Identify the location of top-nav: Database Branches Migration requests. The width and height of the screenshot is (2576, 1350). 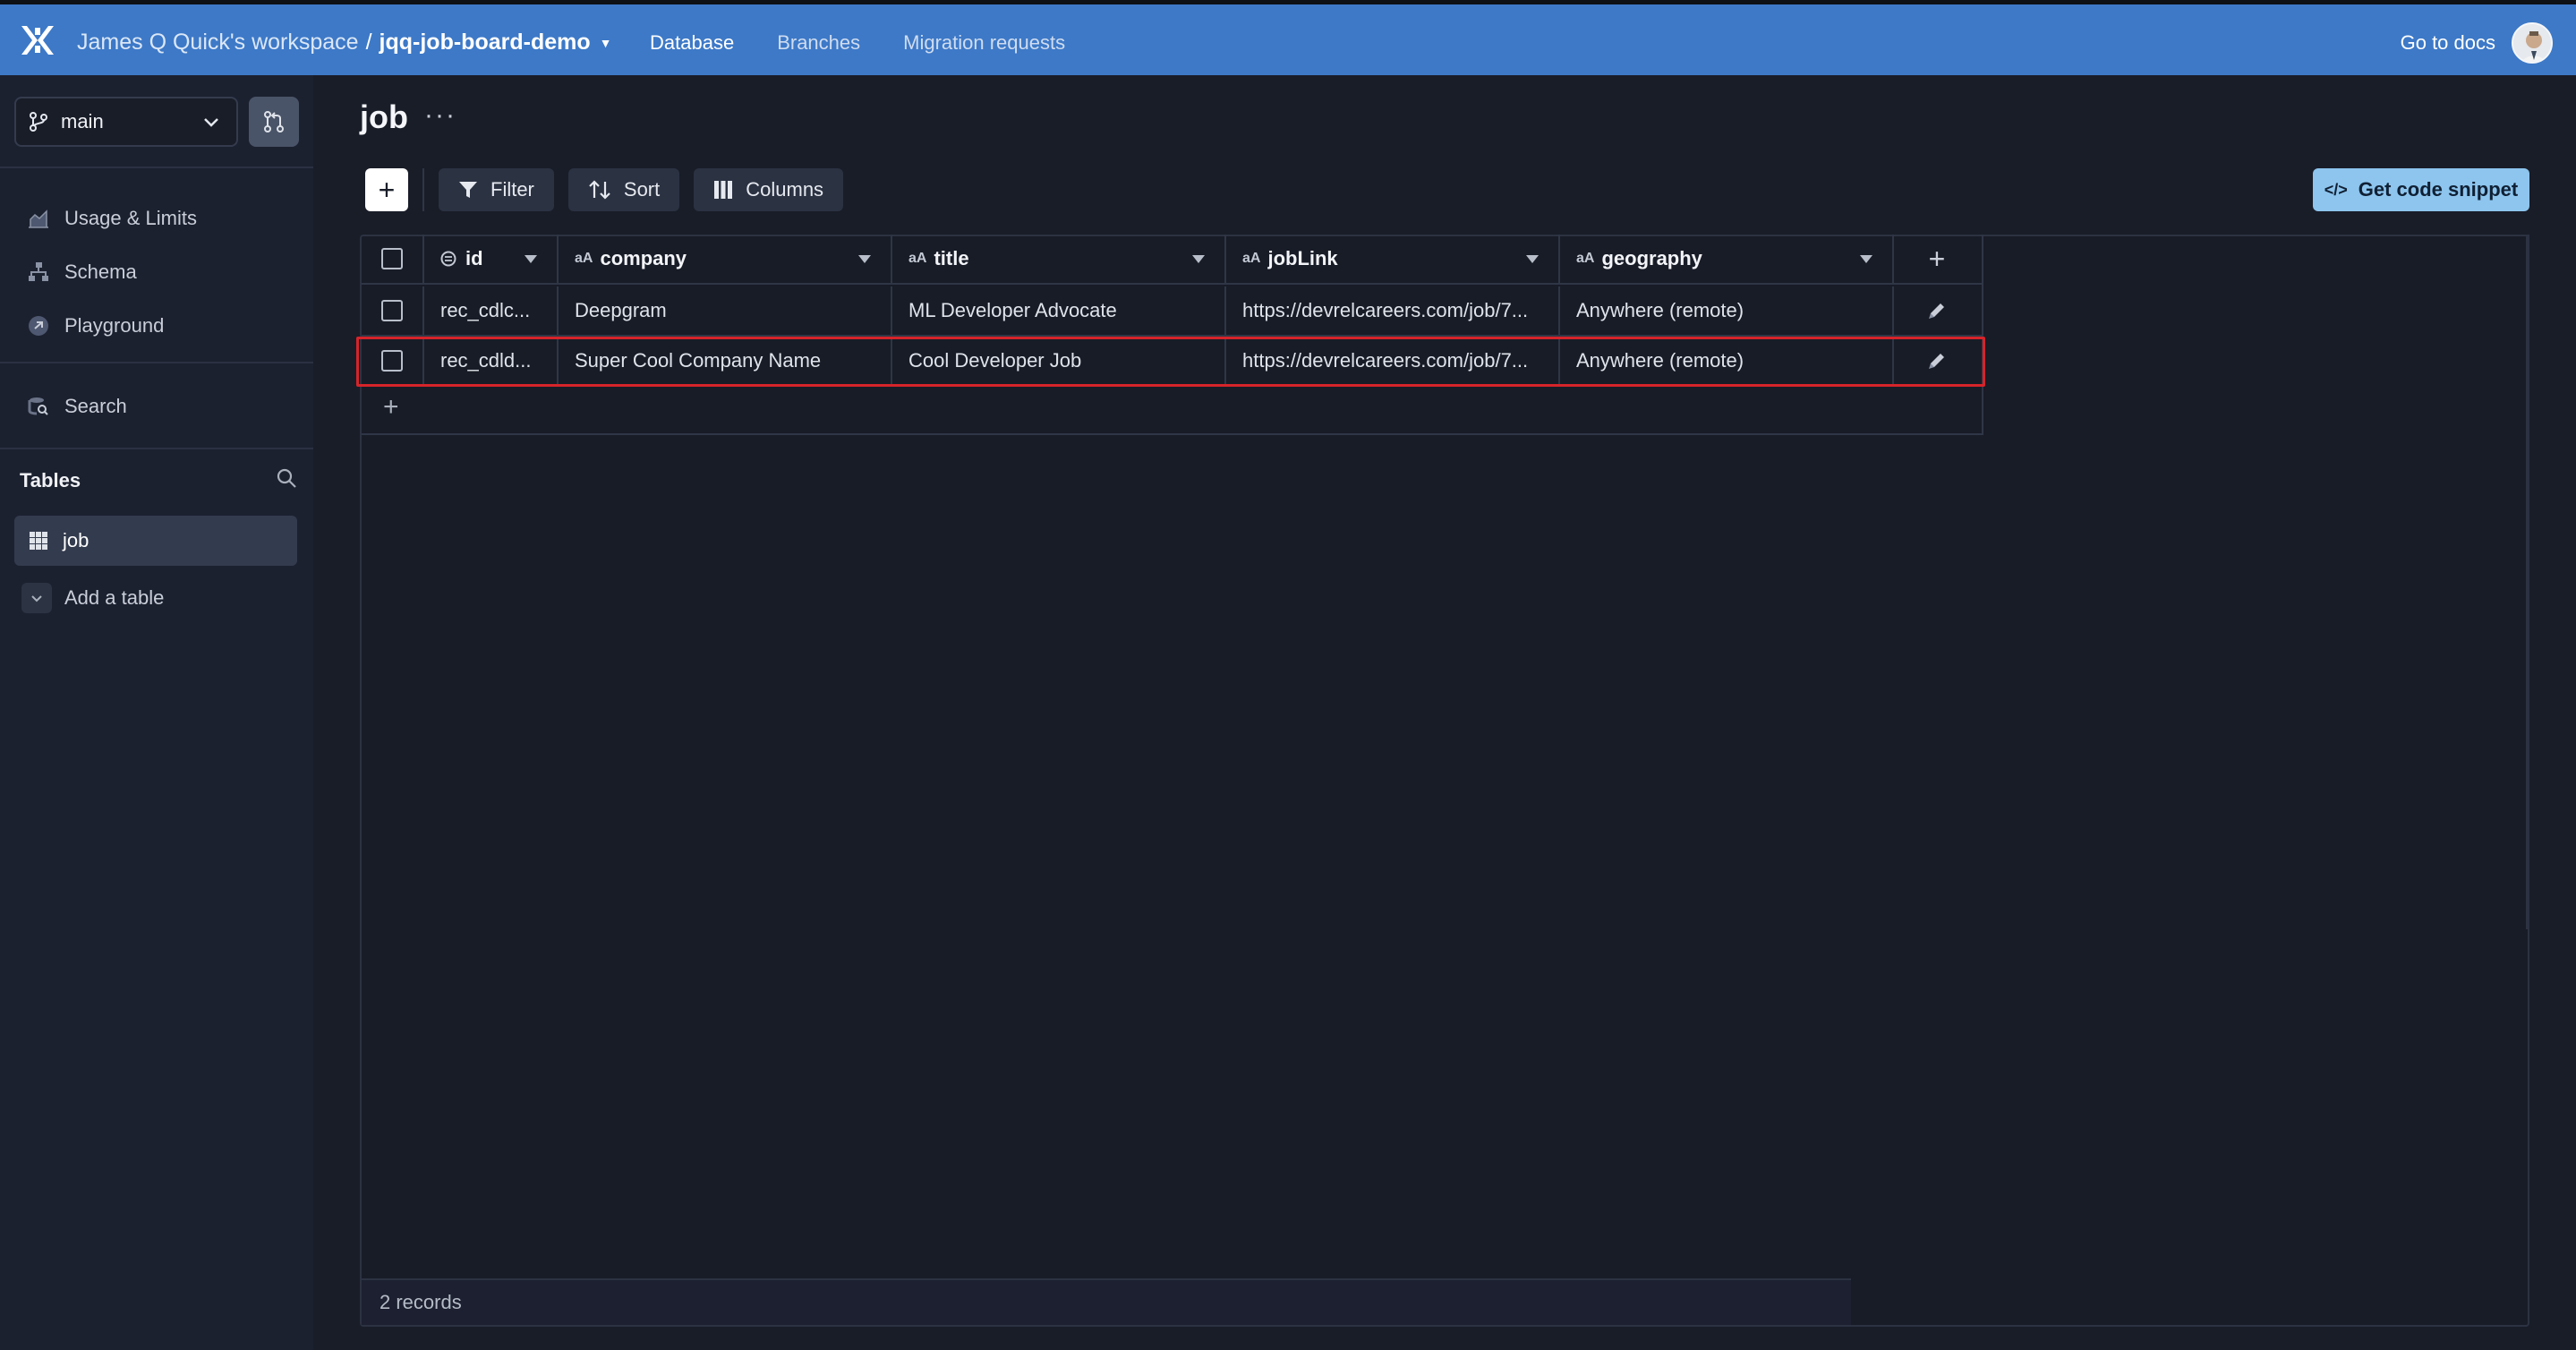
(857, 43).